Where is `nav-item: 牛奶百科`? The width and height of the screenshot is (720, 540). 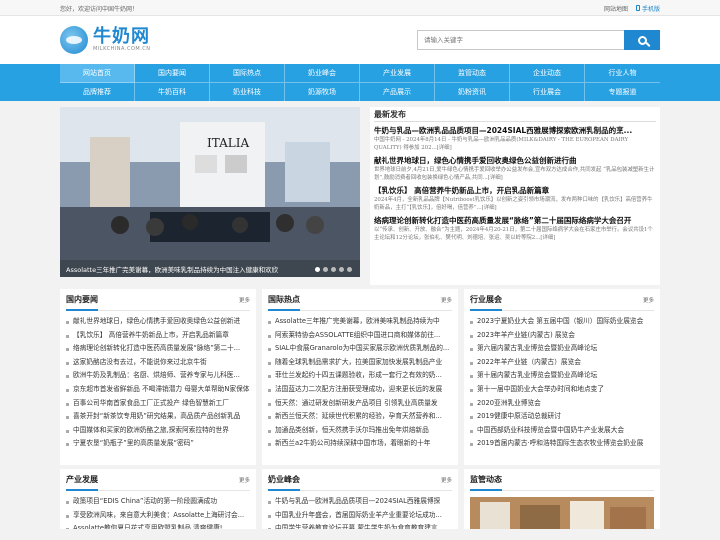
nav-item: 牛奶百科 is located at coordinates (172, 91).